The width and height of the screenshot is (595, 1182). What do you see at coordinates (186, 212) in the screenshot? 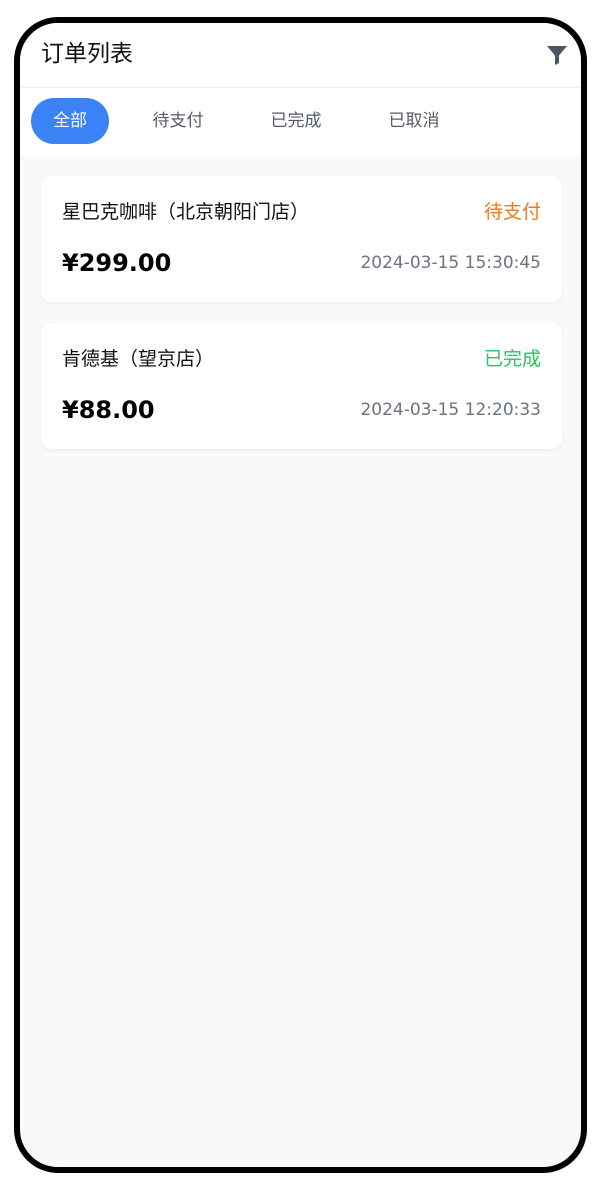
I see `order-store-name: 星巴克咖啡（北京朝阳门店）` at bounding box center [186, 212].